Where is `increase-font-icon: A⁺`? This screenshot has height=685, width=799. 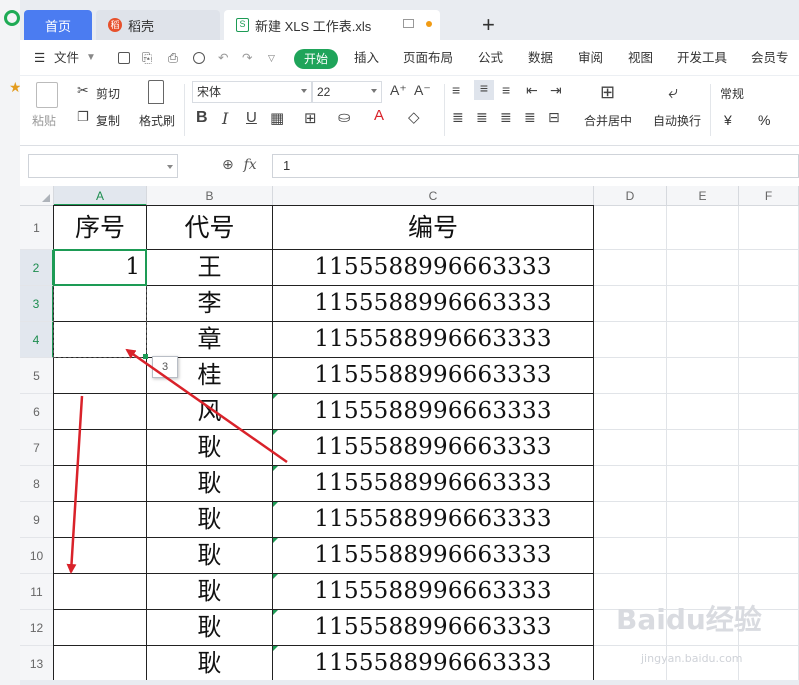 increase-font-icon: A⁺ is located at coordinates (398, 90).